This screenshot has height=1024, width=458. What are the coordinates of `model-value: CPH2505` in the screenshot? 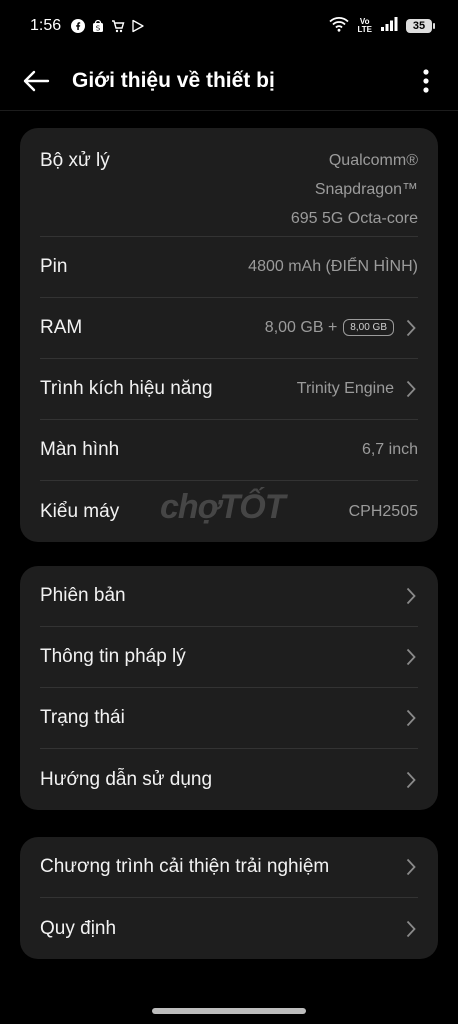 It's located at (383, 511).